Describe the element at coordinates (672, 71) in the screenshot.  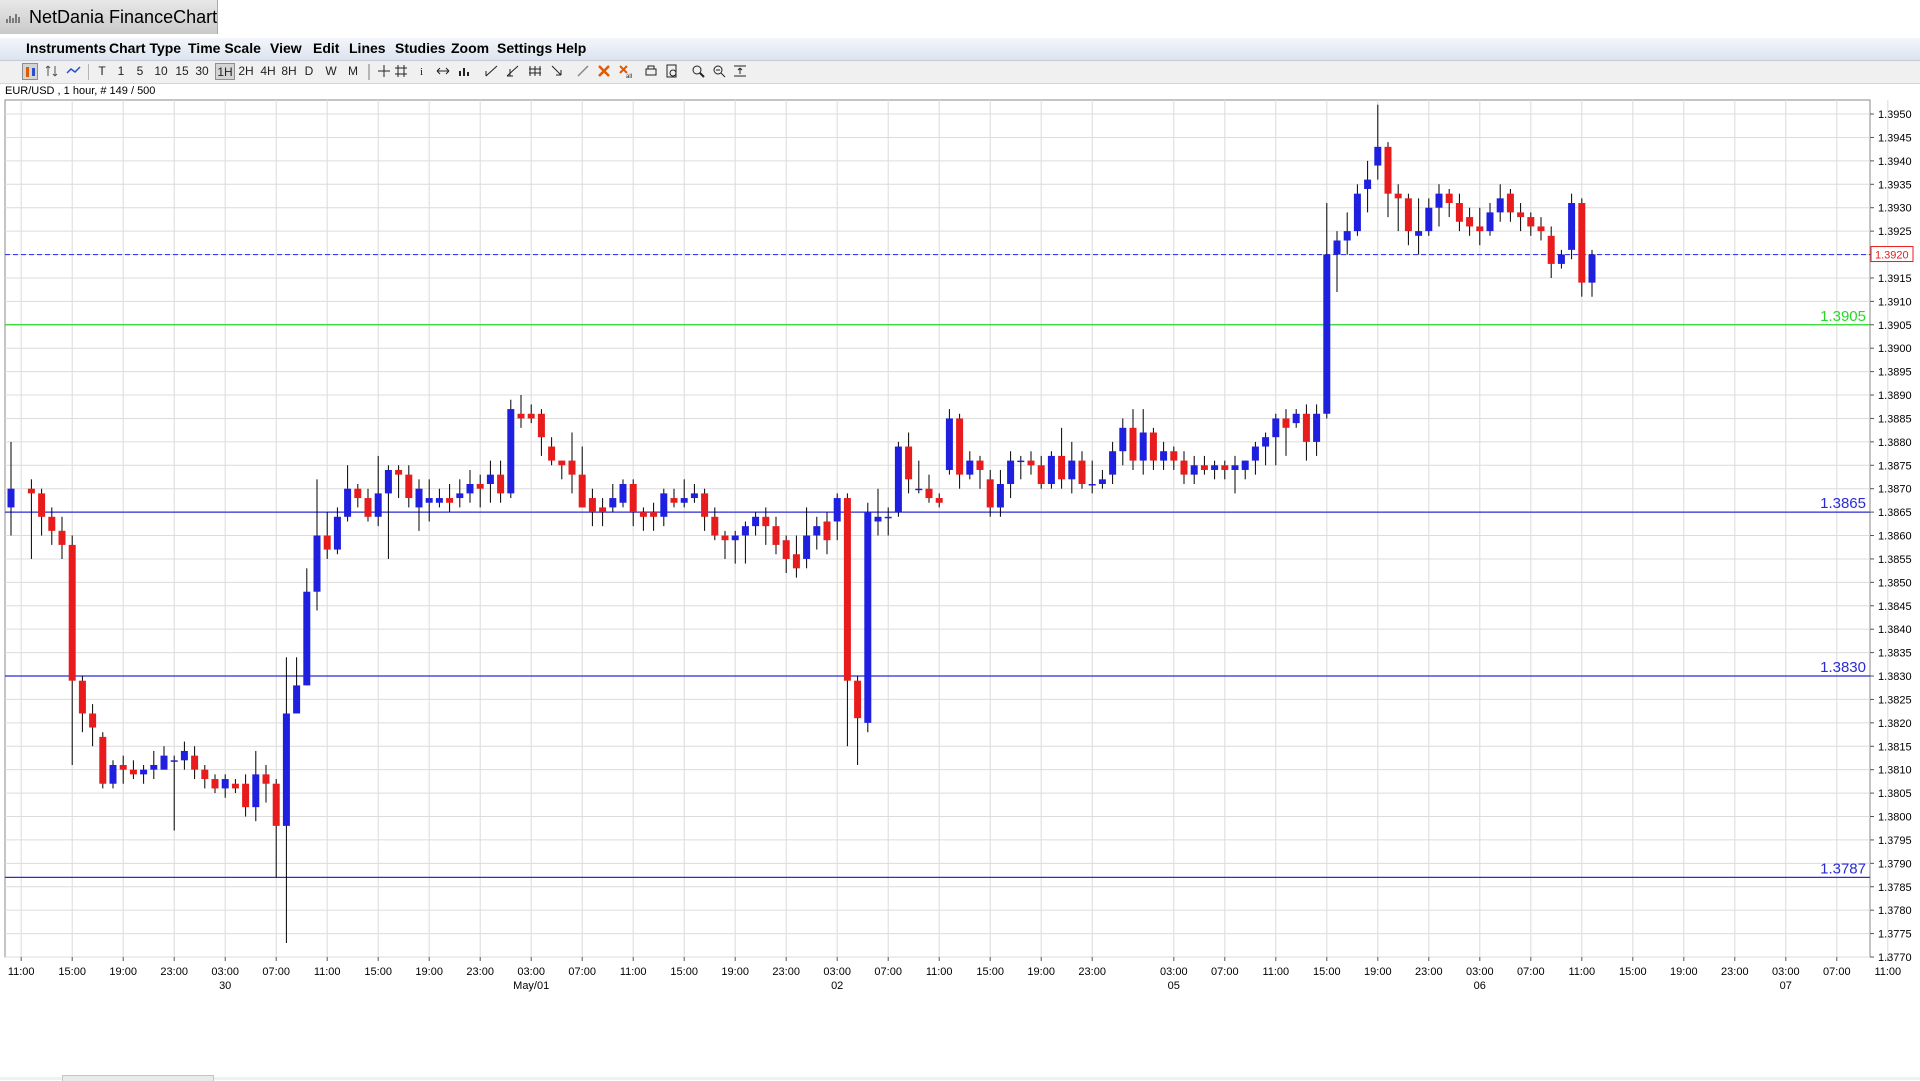
I see `print-preview-icon` at that location.